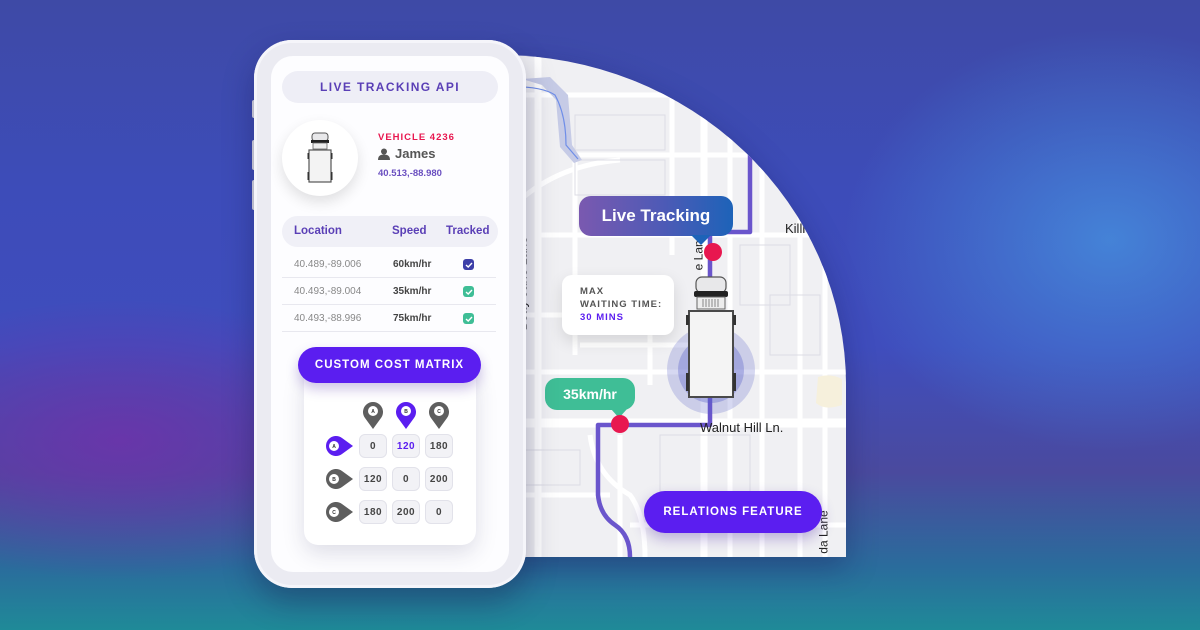 The image size is (1200, 630). Describe the element at coordinates (318, 231) in the screenshot. I see `column-header-location: Location` at that location.